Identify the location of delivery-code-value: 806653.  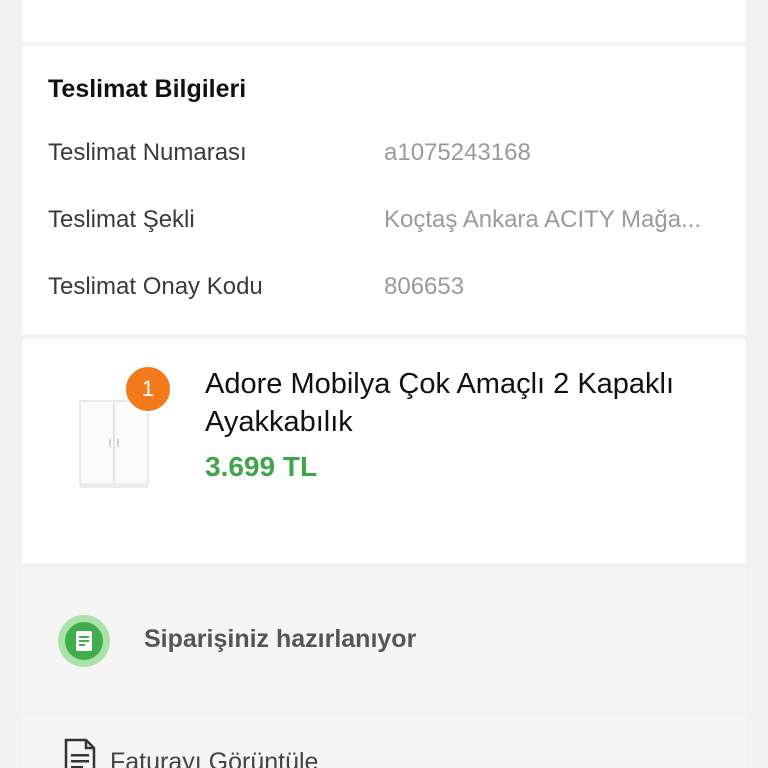
(424, 286).